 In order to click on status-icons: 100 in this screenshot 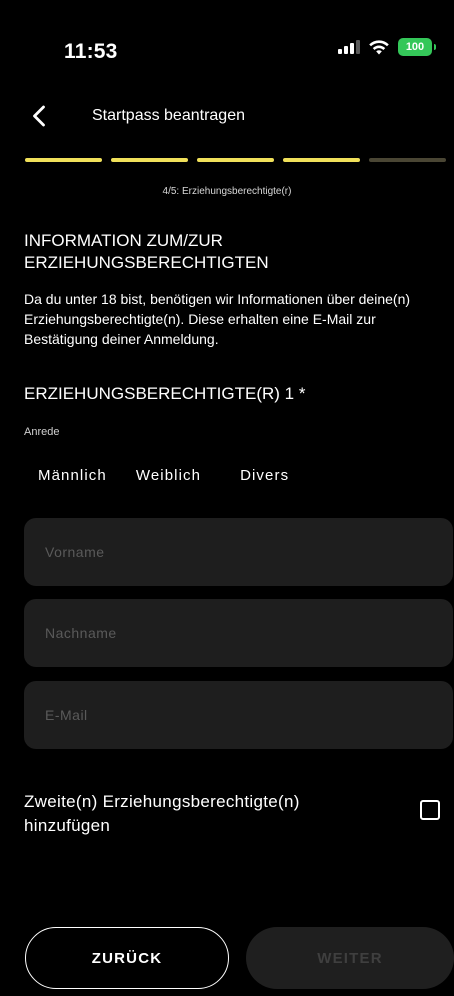, I will do `click(387, 47)`.